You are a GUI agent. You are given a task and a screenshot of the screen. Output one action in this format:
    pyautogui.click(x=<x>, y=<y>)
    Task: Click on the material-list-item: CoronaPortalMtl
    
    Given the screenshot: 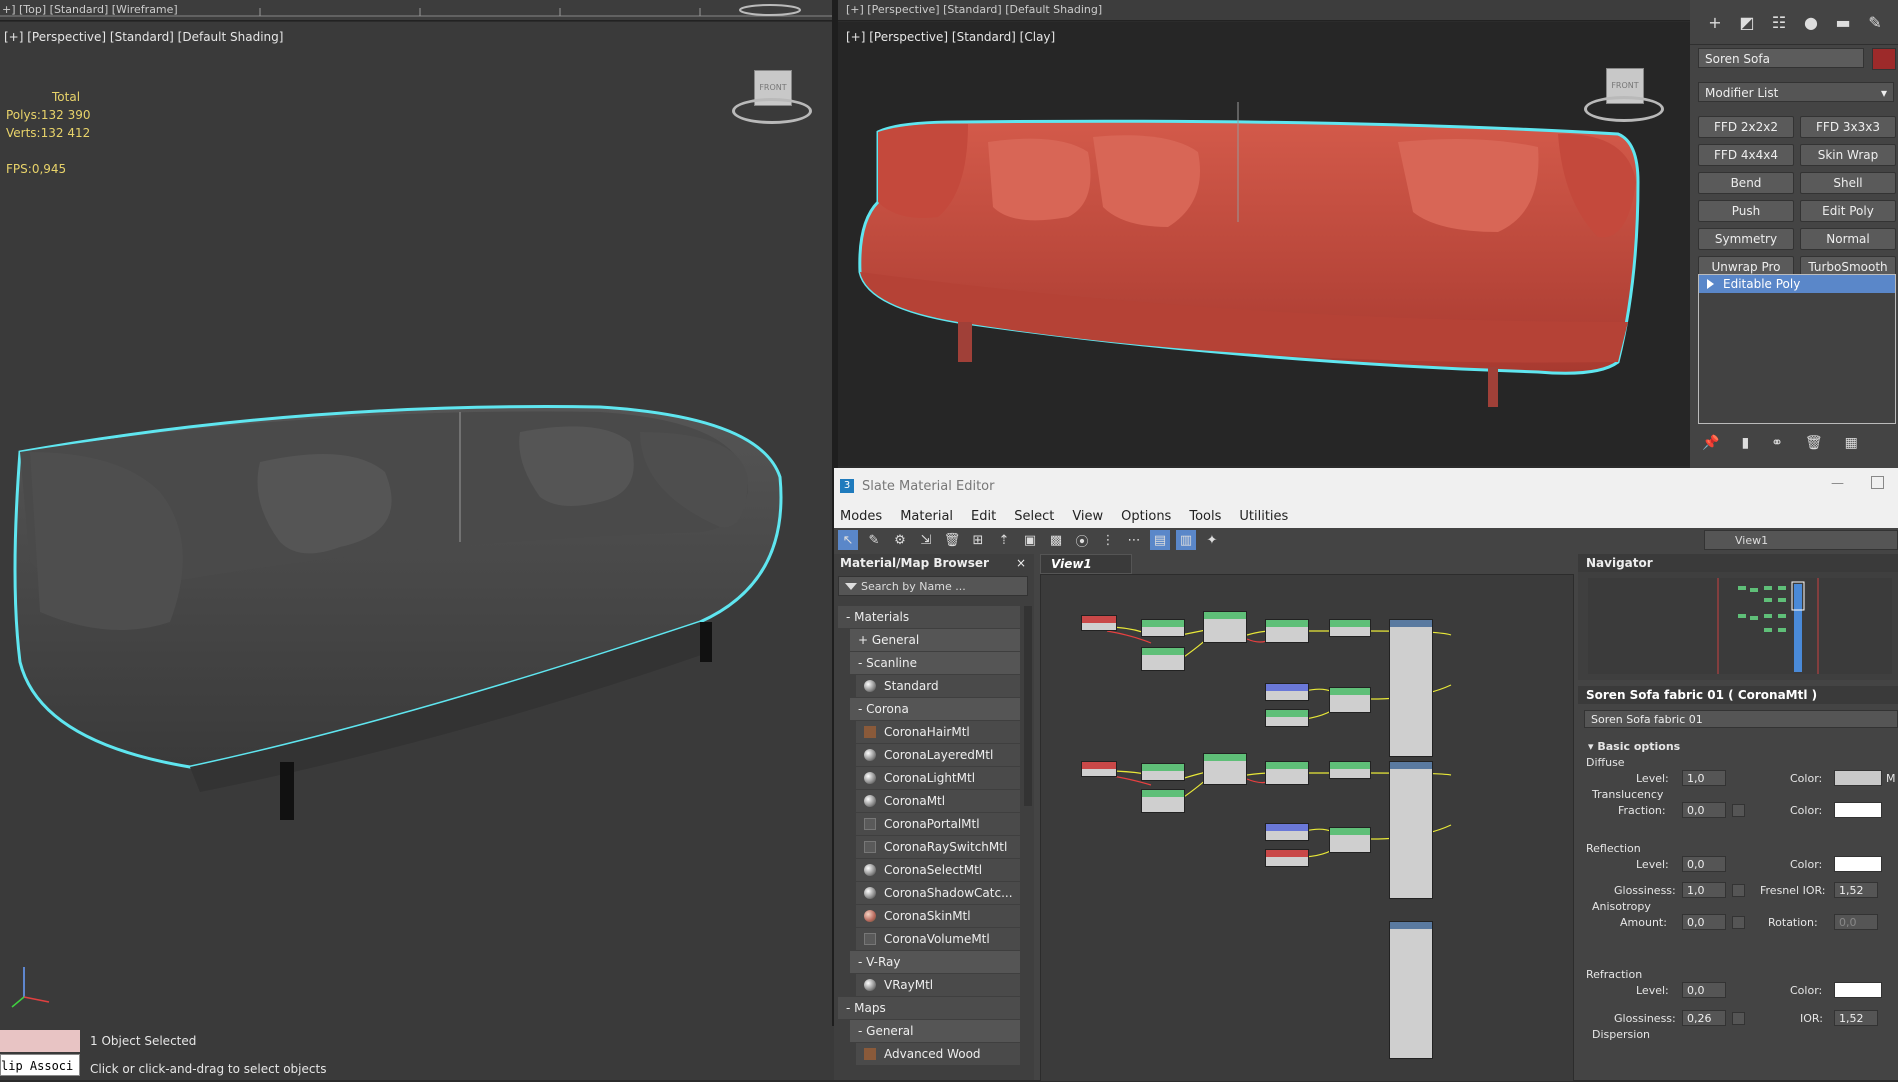 What is the action you would take?
    pyautogui.click(x=938, y=824)
    